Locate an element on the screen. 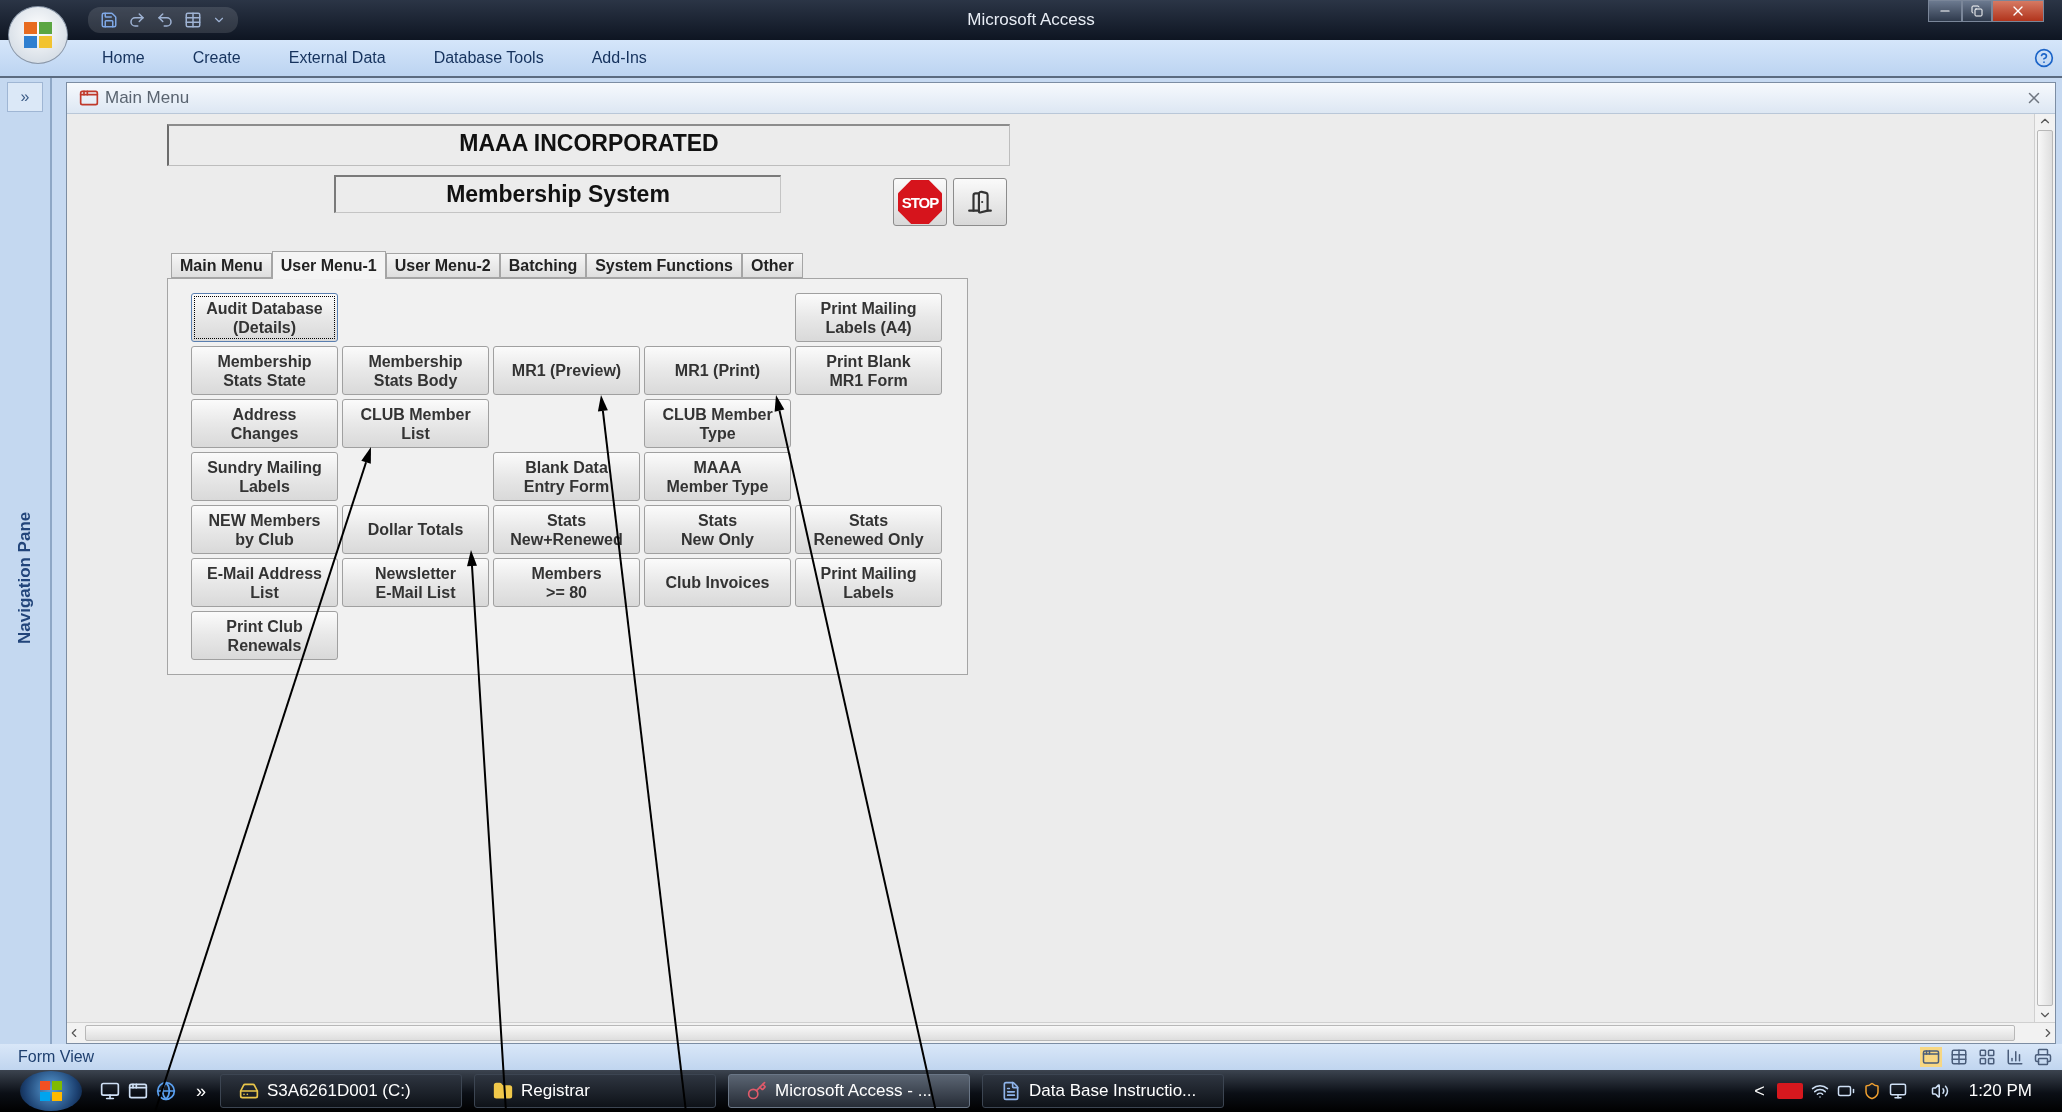  help-icon is located at coordinates (2044, 58).